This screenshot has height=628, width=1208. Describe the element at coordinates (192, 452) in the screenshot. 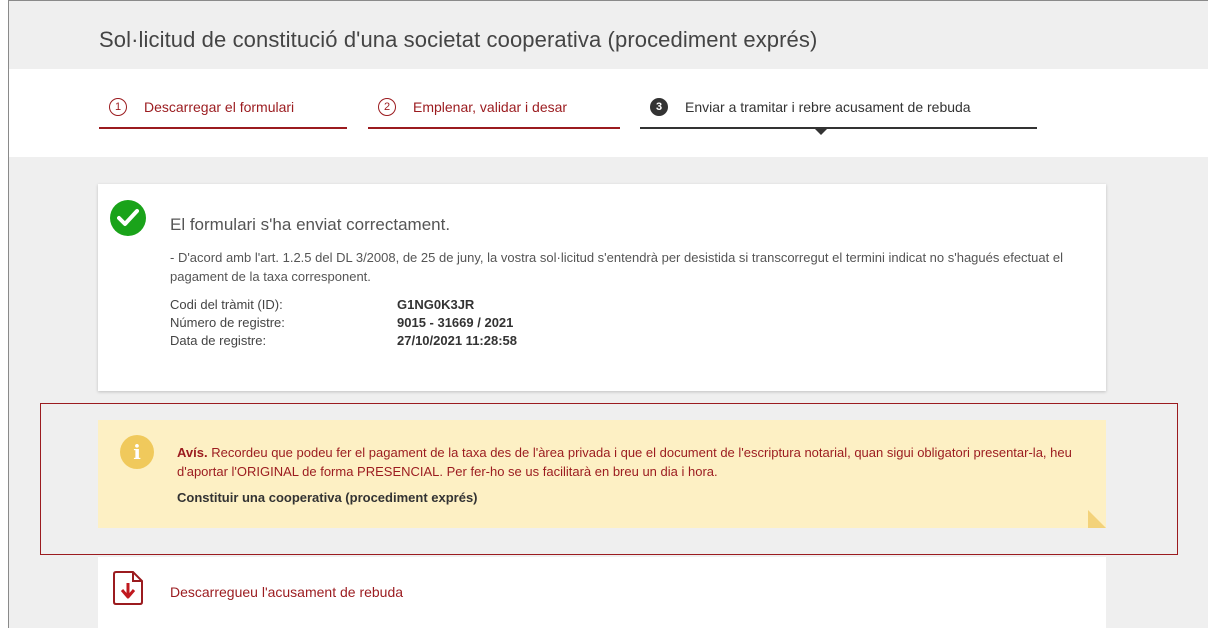

I see `notice-prefix: Avís.` at that location.